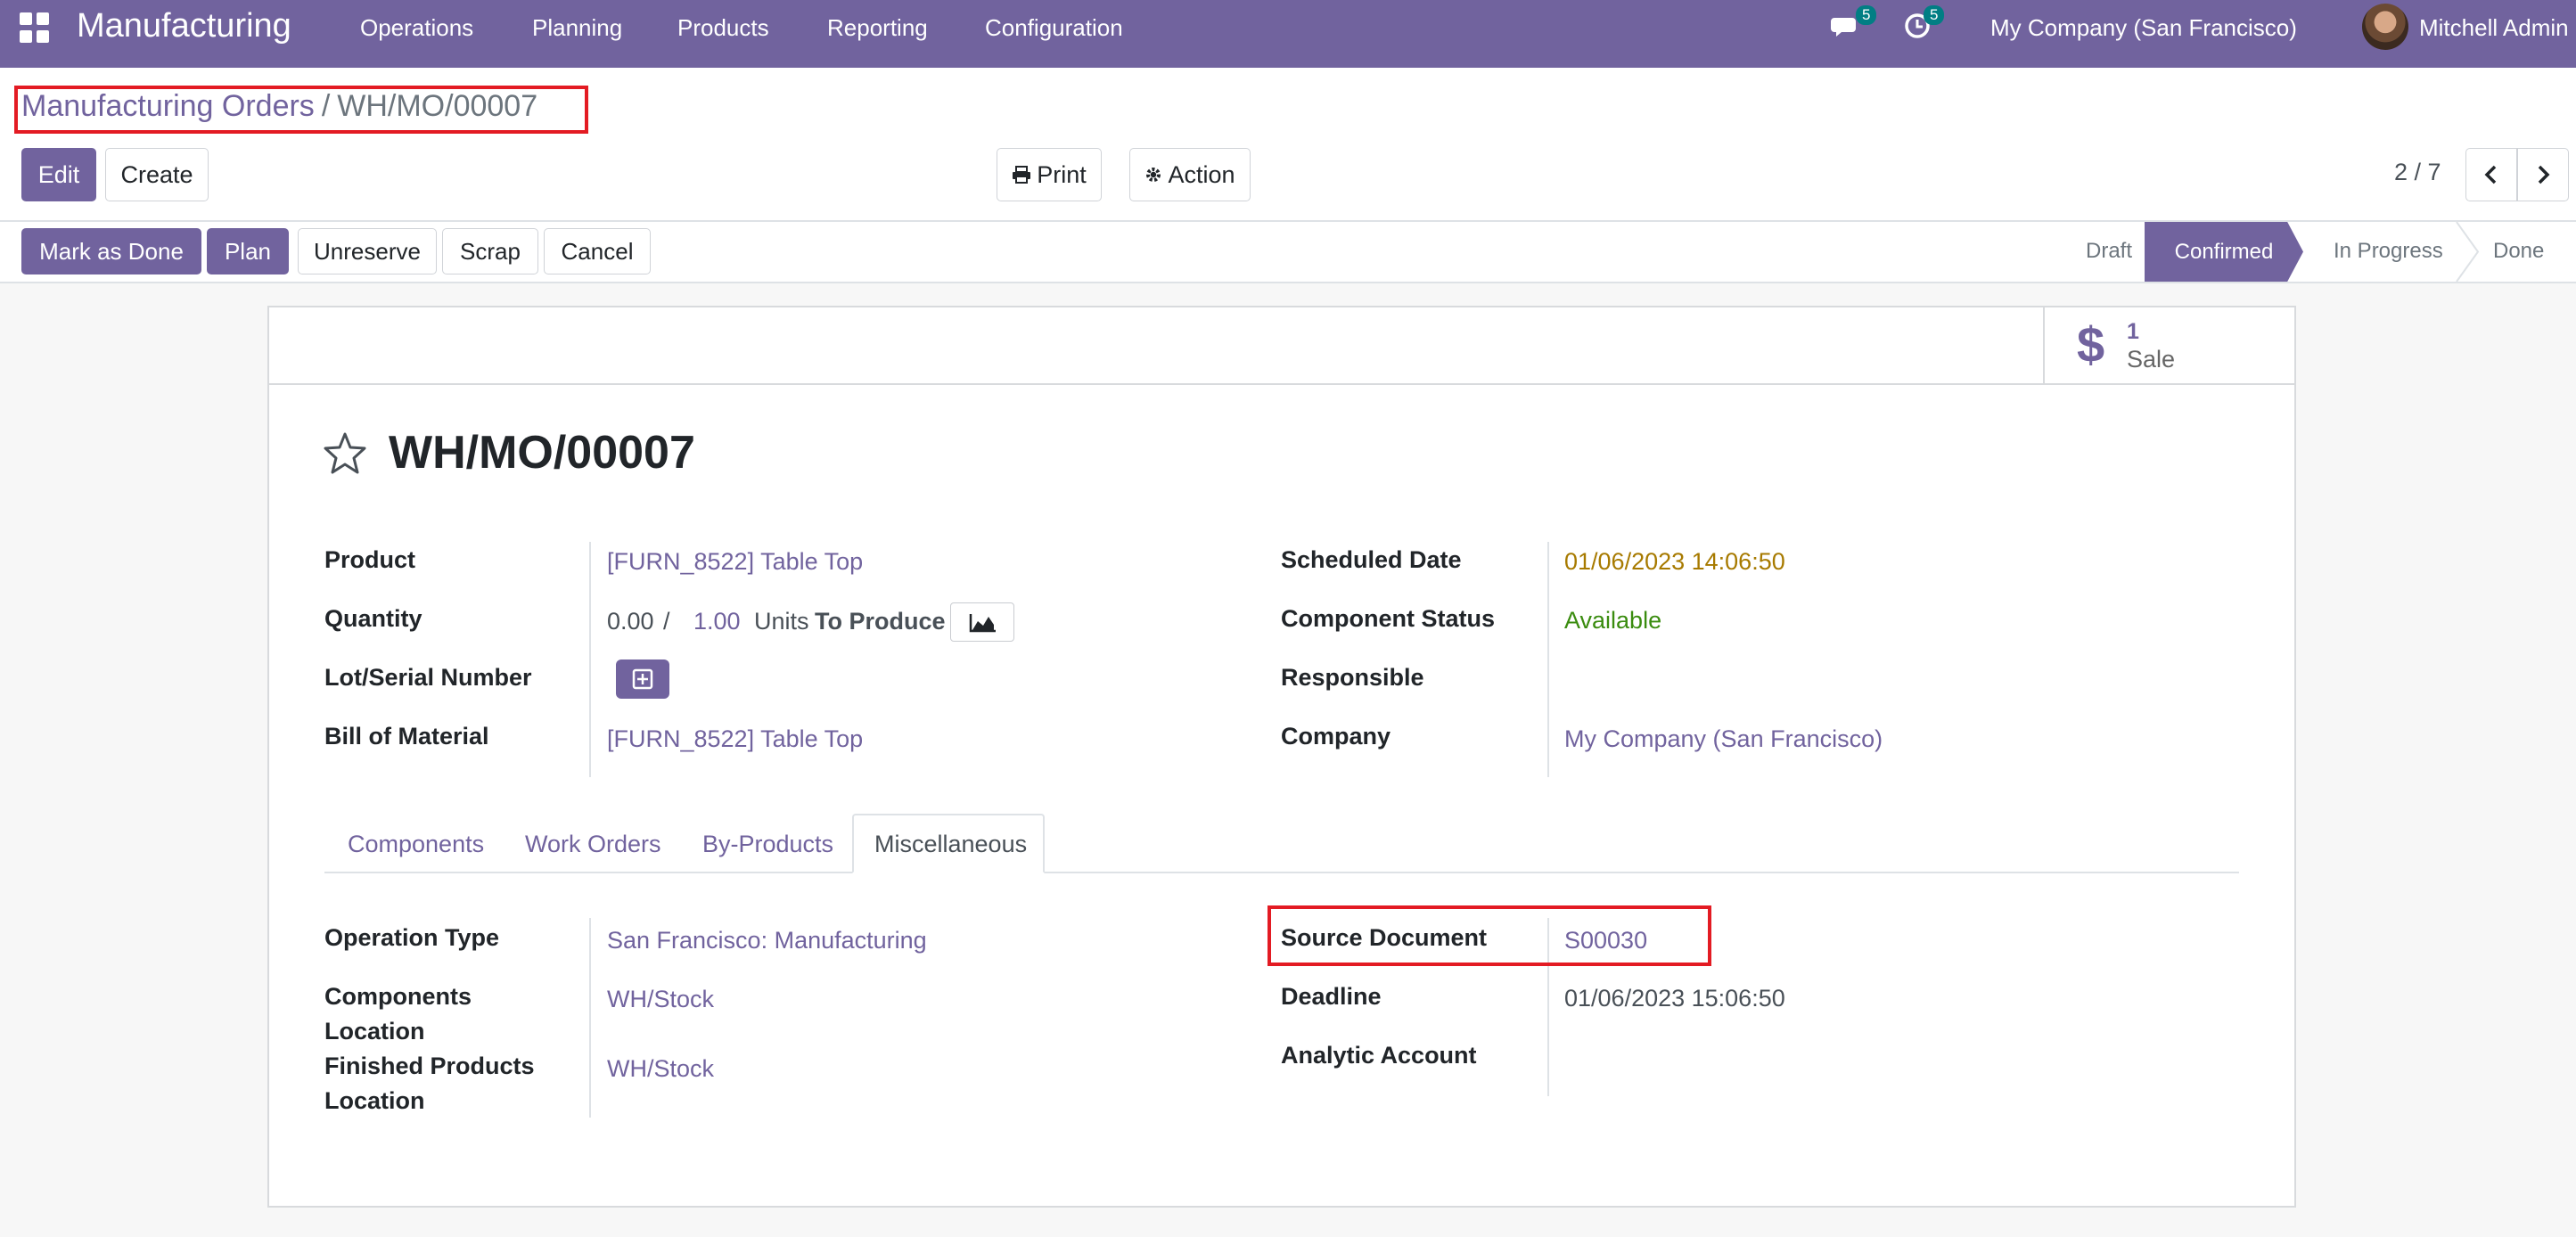 The width and height of the screenshot is (2576, 1237). What do you see at coordinates (1675, 998) in the screenshot?
I see `deadline-field: 01/06/2023 15:06:50` at bounding box center [1675, 998].